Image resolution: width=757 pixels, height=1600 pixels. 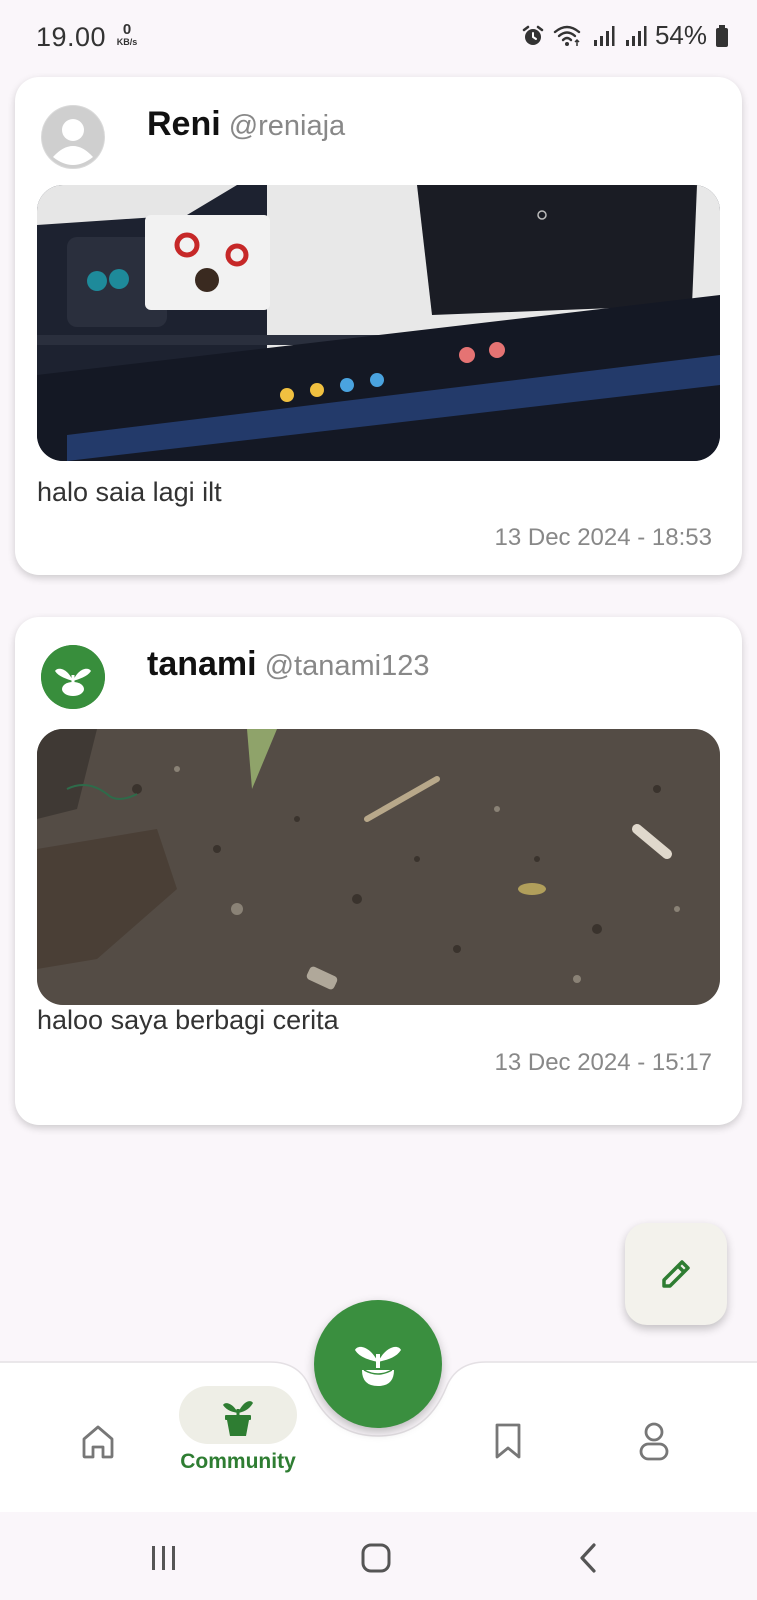 I want to click on system-navigation, so click(x=378, y=1556).